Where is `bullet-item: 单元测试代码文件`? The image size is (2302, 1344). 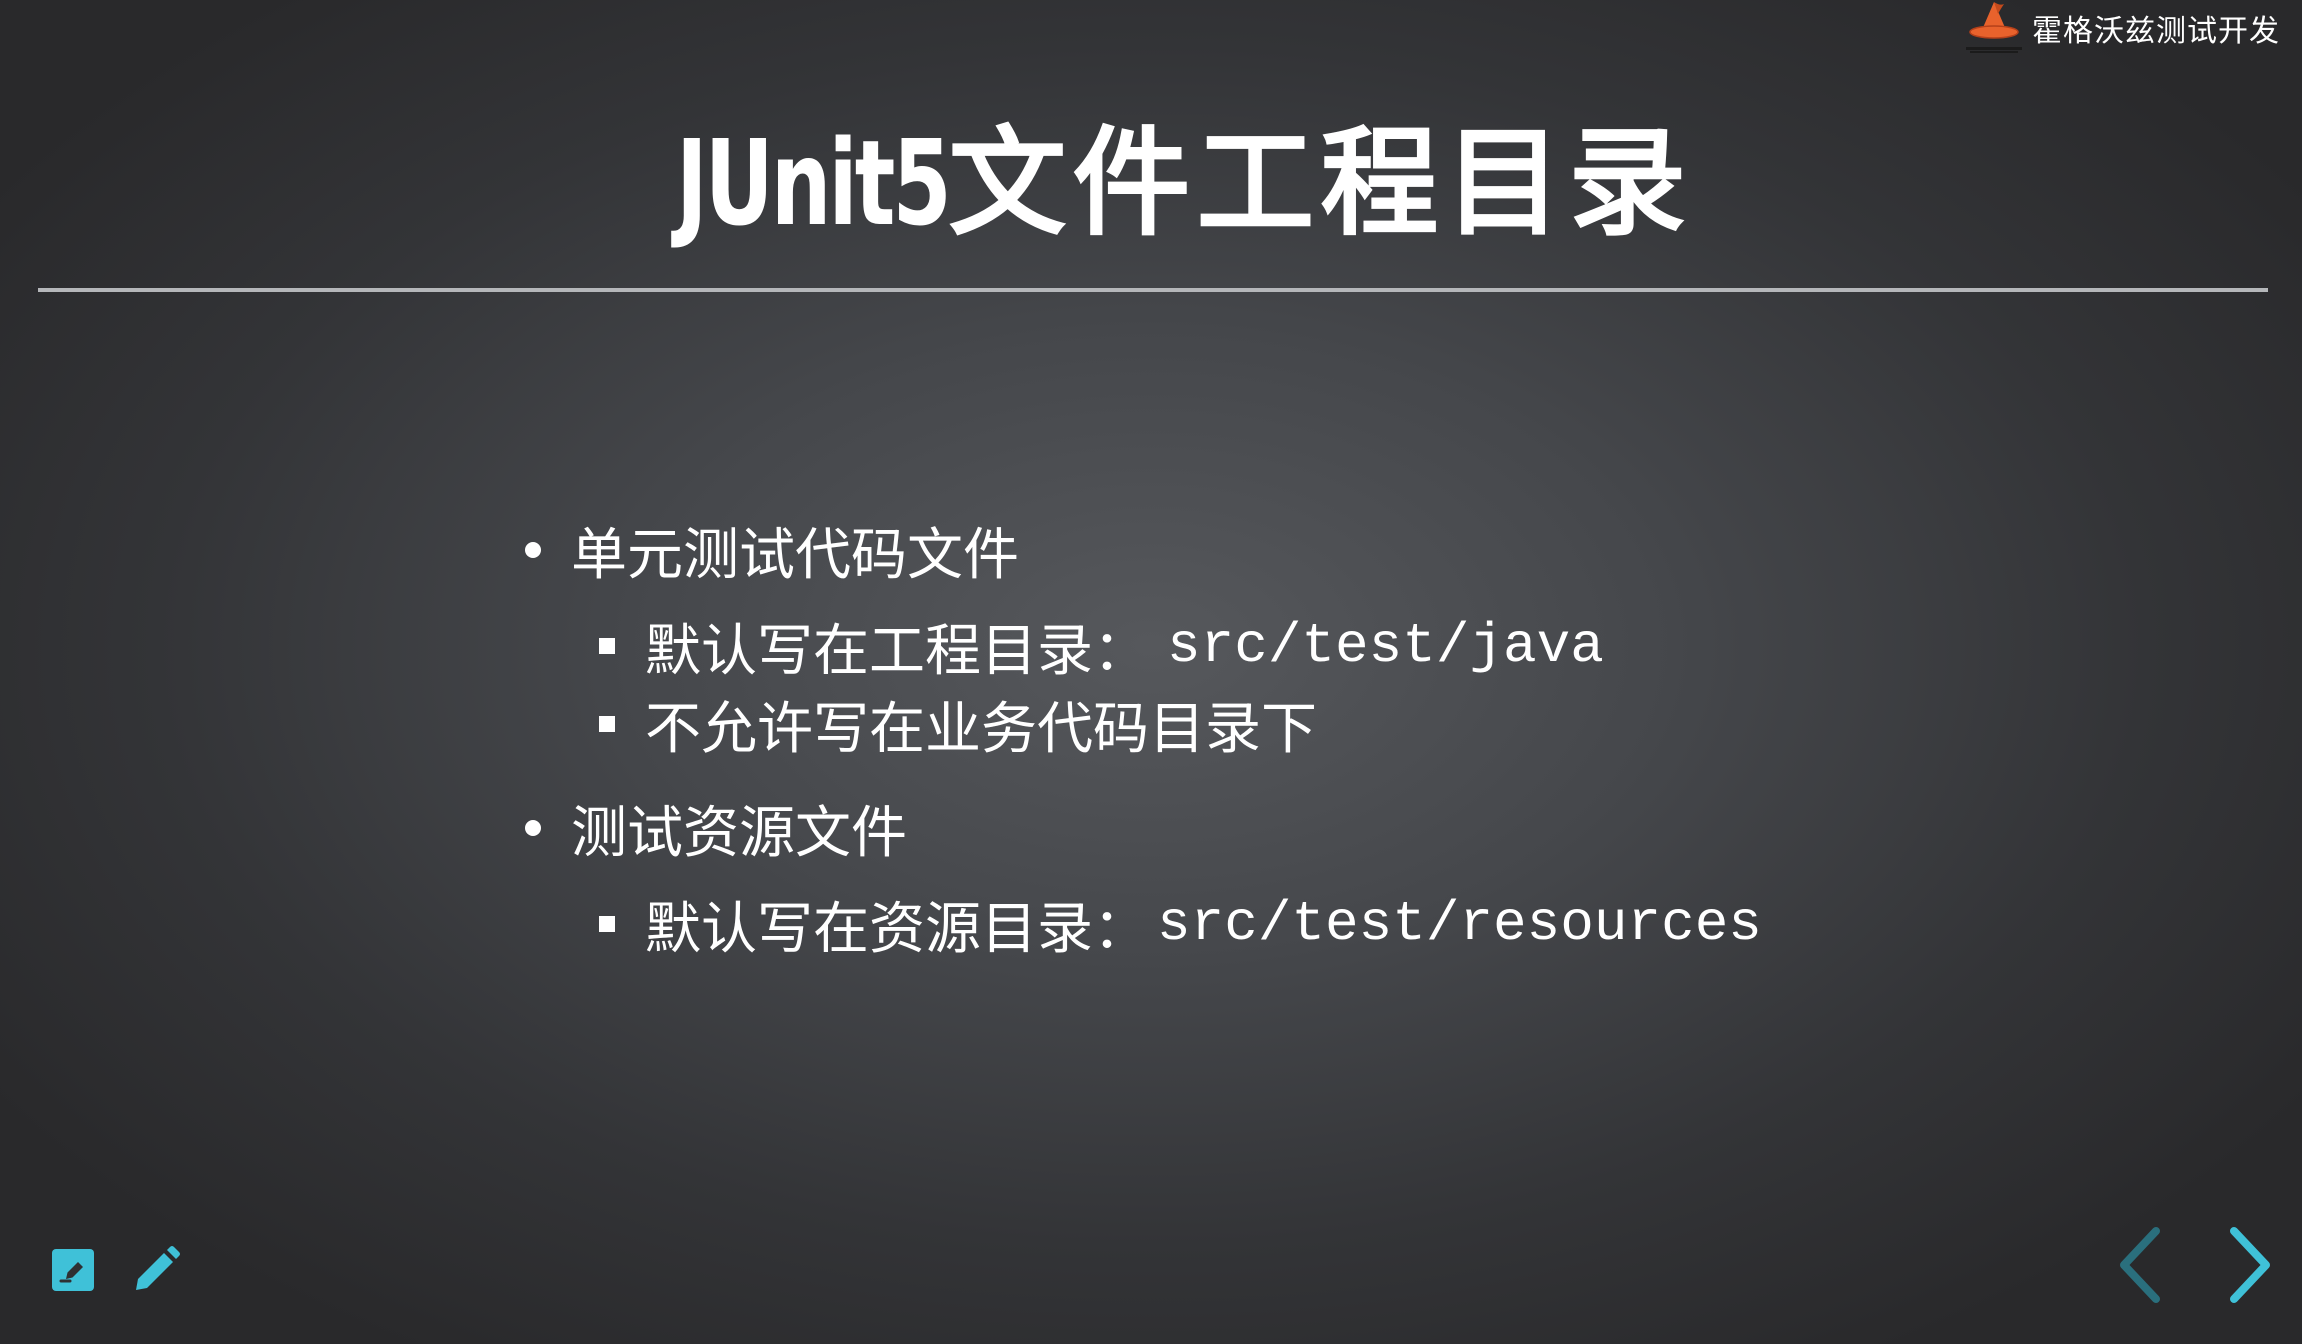
bullet-item: 单元测试代码文件 is located at coordinates (1275, 550).